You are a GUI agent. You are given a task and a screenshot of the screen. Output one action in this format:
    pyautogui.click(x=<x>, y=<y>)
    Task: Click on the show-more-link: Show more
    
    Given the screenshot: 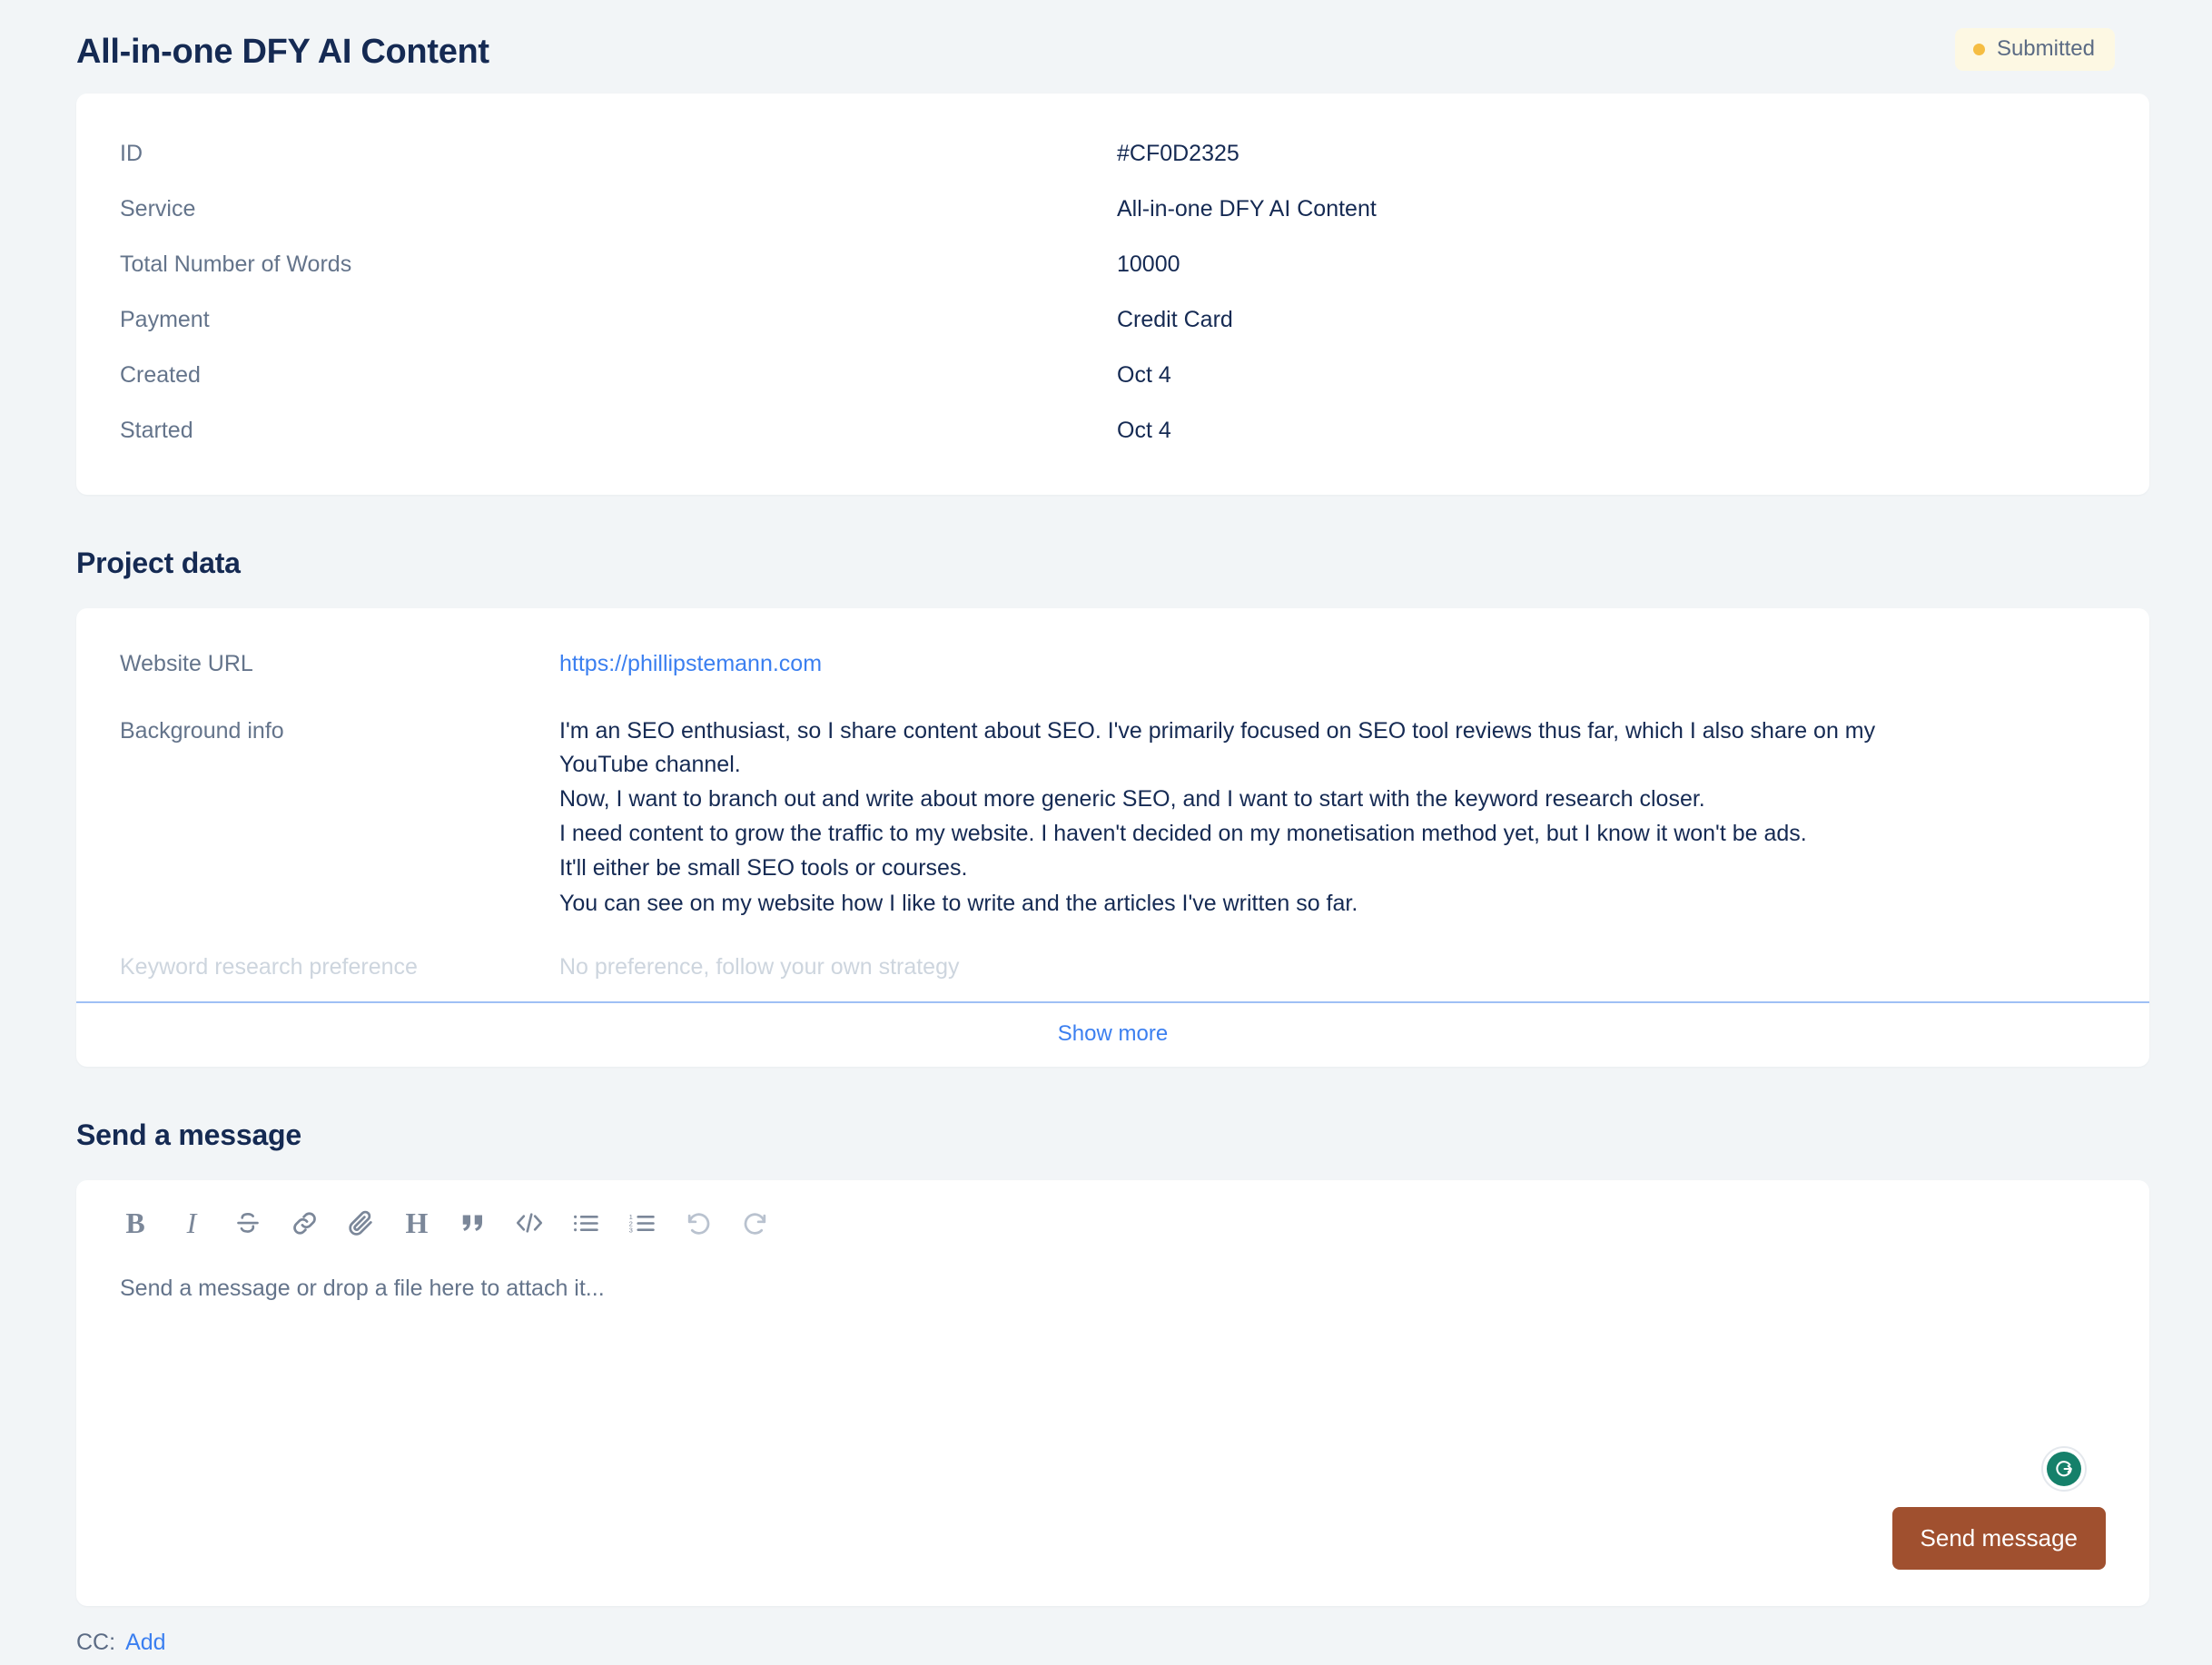 What is the action you would take?
    pyautogui.click(x=1113, y=1033)
    